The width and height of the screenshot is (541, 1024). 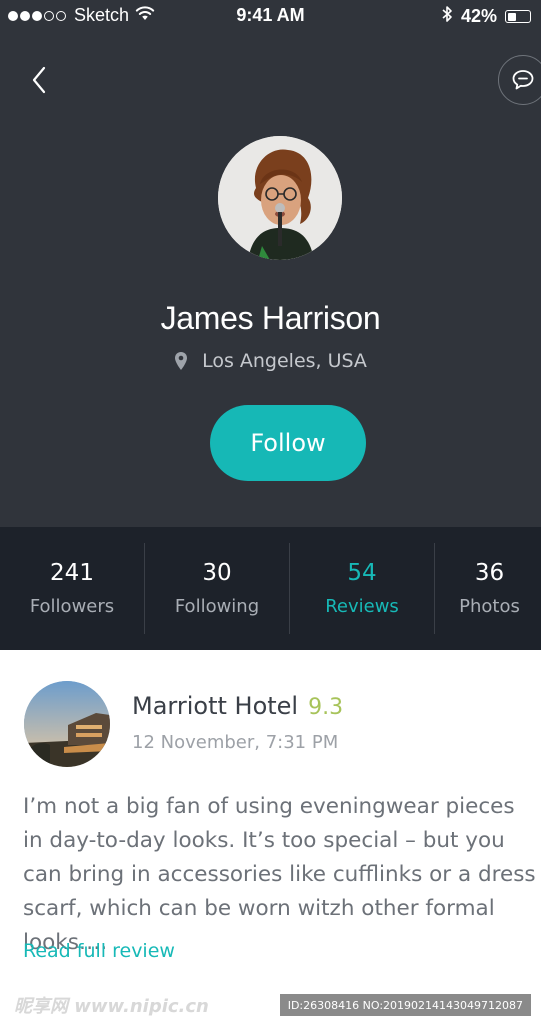 I want to click on follow-button: Follow, so click(x=288, y=443).